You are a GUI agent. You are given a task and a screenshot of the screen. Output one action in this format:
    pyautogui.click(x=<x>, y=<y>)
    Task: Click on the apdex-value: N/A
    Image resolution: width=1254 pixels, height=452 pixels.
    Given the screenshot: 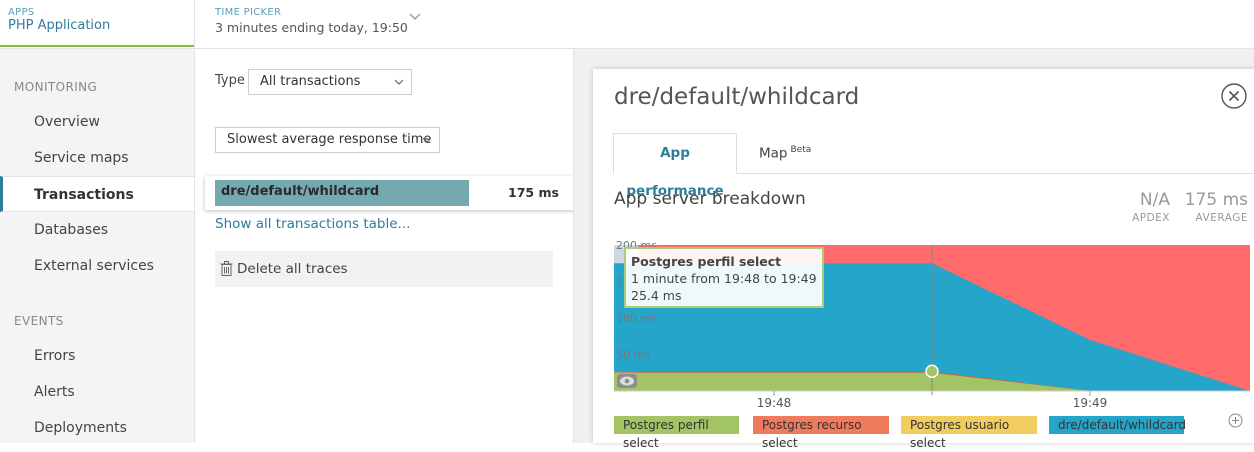 What is the action you would take?
    pyautogui.click(x=1154, y=200)
    